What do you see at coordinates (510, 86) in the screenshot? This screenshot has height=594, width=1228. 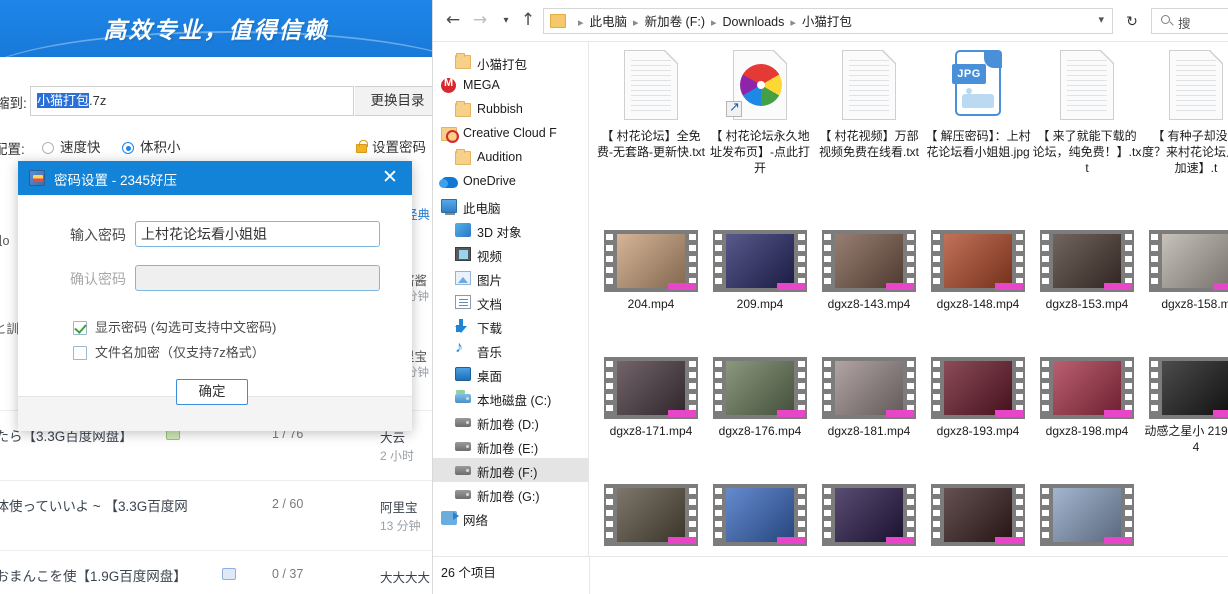 I see `sidebar-item-1: MEGA` at bounding box center [510, 86].